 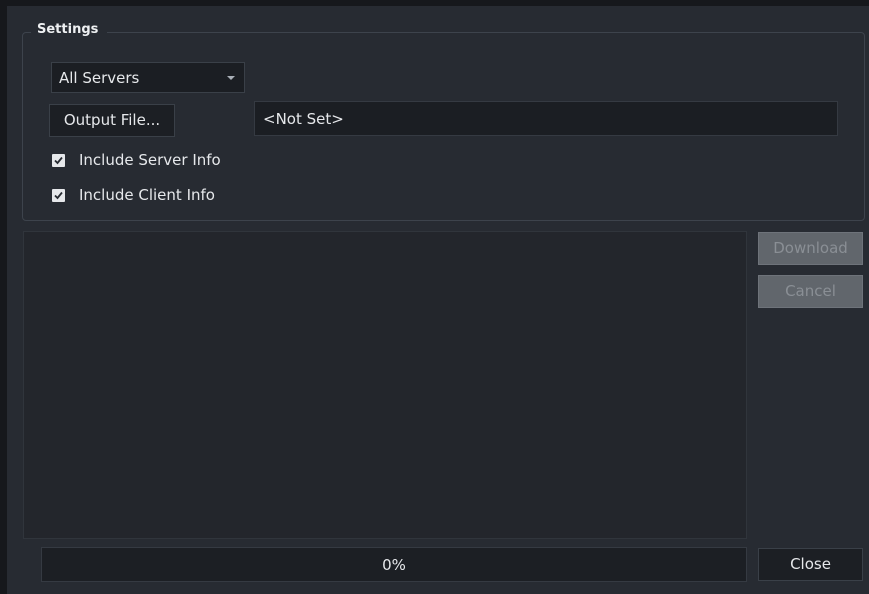 I want to click on close-button: Close, so click(x=810, y=564).